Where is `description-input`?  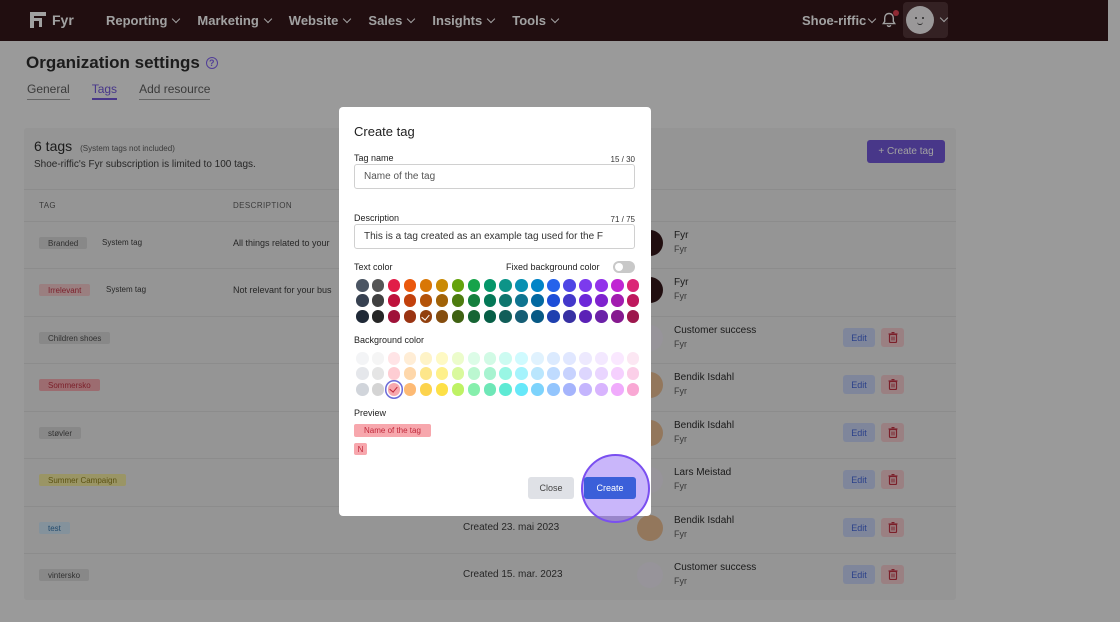 description-input is located at coordinates (494, 236).